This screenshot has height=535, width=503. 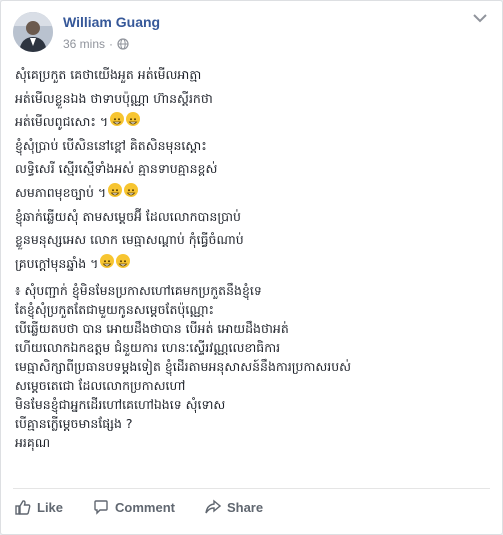 I want to click on comment-label: Comment, so click(x=145, y=507).